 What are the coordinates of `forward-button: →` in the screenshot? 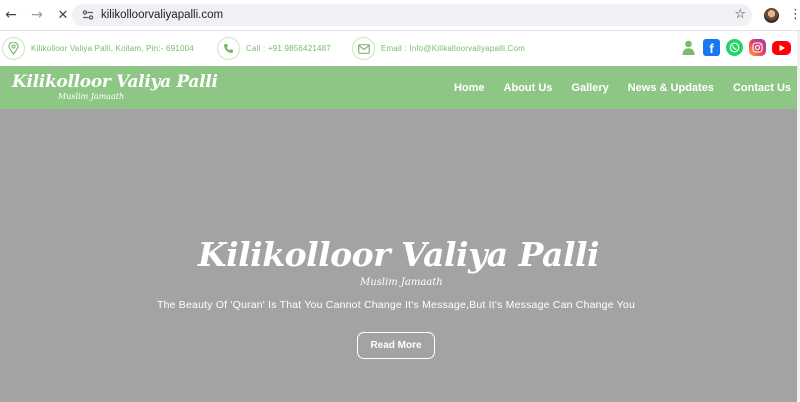 It's located at (37, 15).